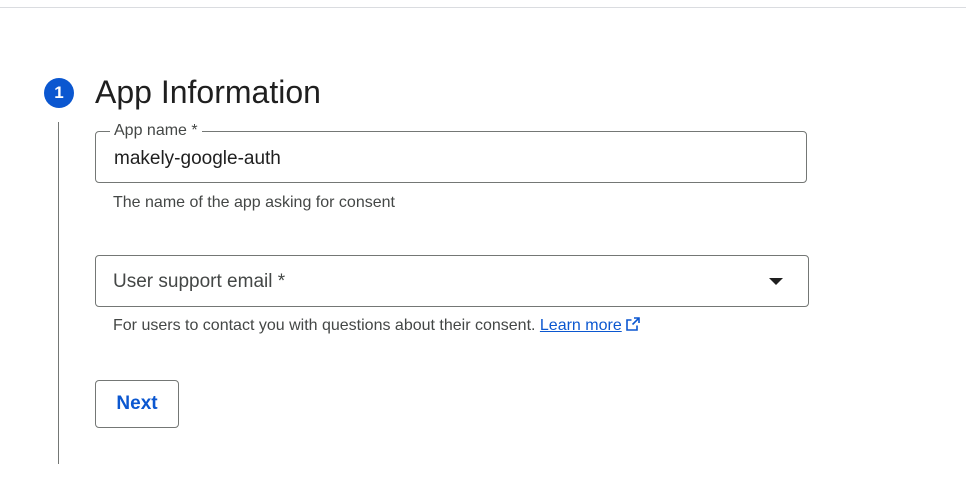  What do you see at coordinates (776, 281) in the screenshot?
I see `chevron-down-icon` at bounding box center [776, 281].